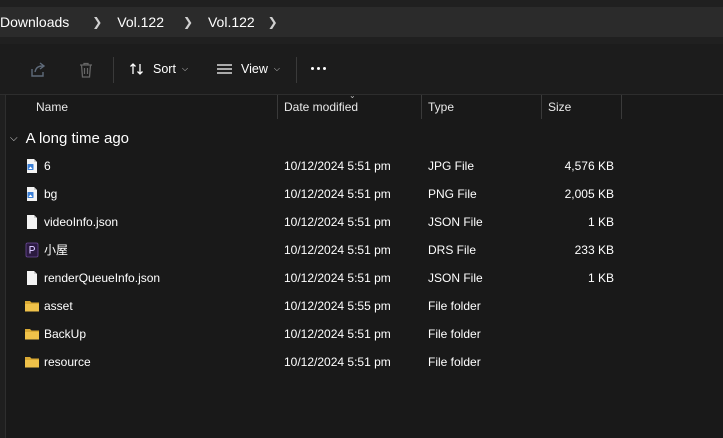 This screenshot has width=723, height=438. I want to click on file-row: 6 10/12/2024 5:51 pm JPG File 4,576 KB, so click(364, 166).